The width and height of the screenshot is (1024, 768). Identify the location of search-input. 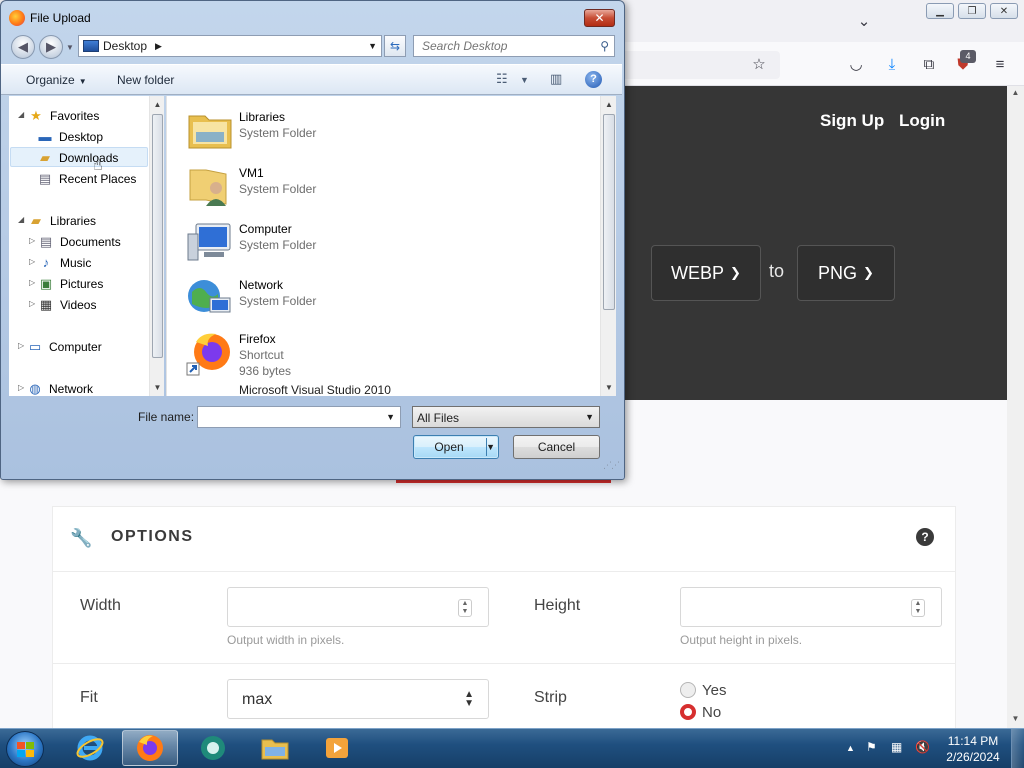
(499, 46).